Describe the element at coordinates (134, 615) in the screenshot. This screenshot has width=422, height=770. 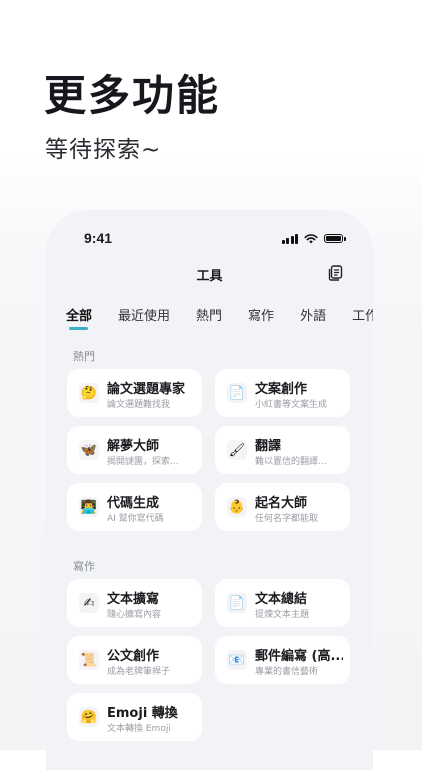
I see `tool-description: 隨心擴寫內容` at that location.